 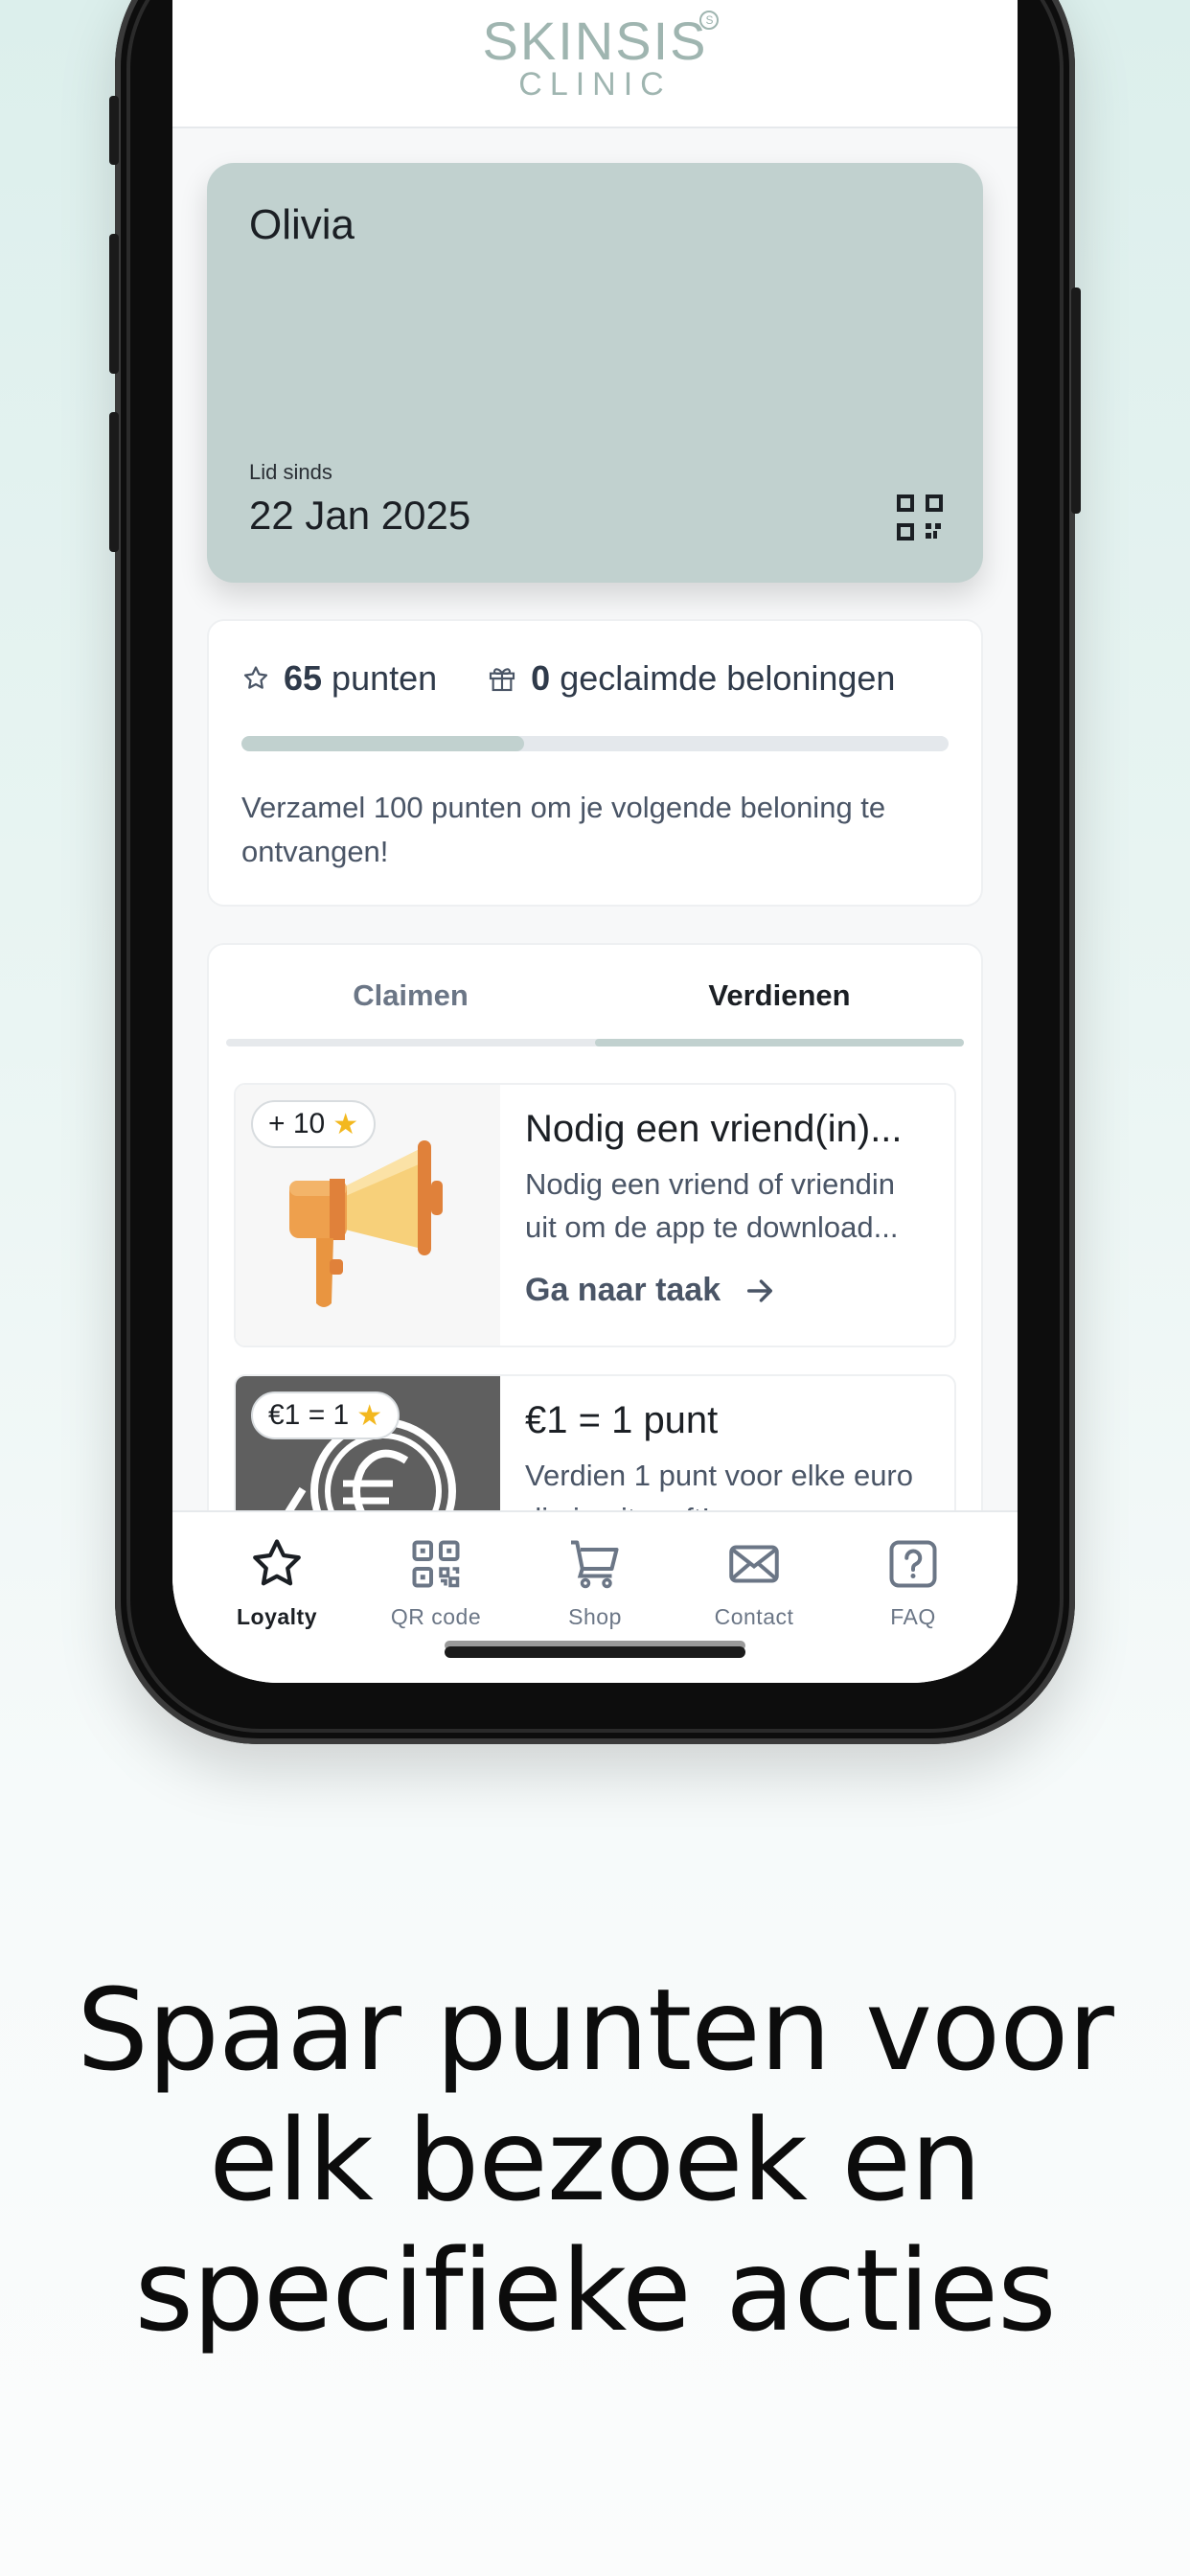 What do you see at coordinates (779, 1042) in the screenshot?
I see `tab-active-indicator` at bounding box center [779, 1042].